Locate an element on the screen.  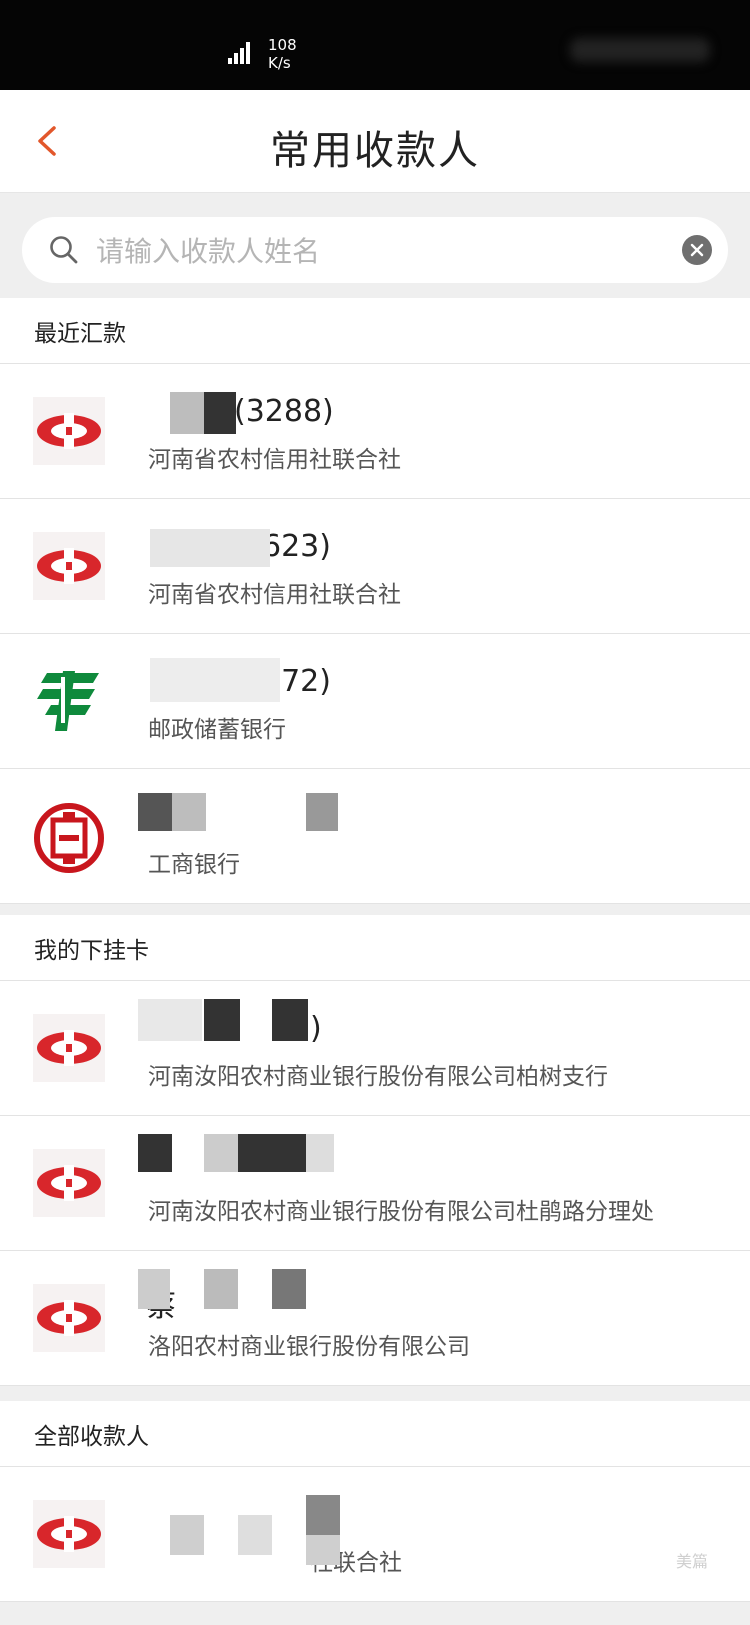
payee-row: 河南汝阳农村商业银行股份有限公司杜鹃路分理处 is located at coordinates (375, 1183).